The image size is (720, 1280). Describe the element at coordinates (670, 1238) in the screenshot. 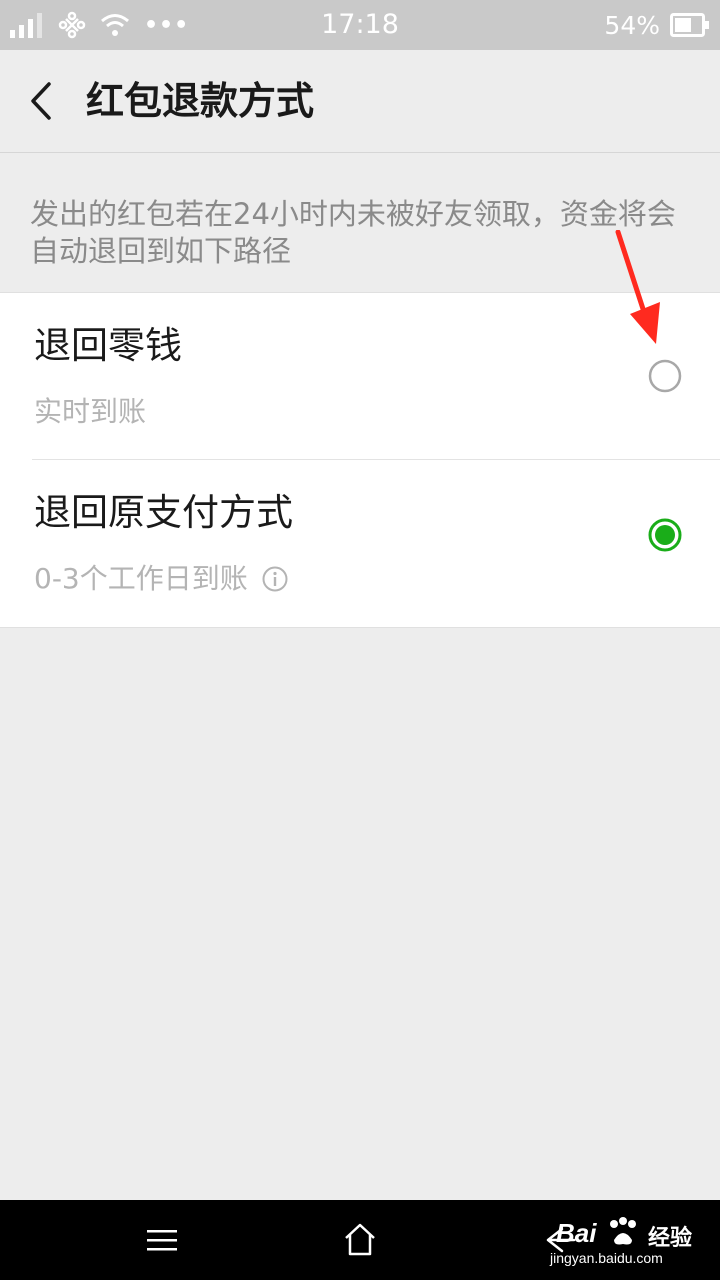

I see `watermark-suffix: 经验` at that location.